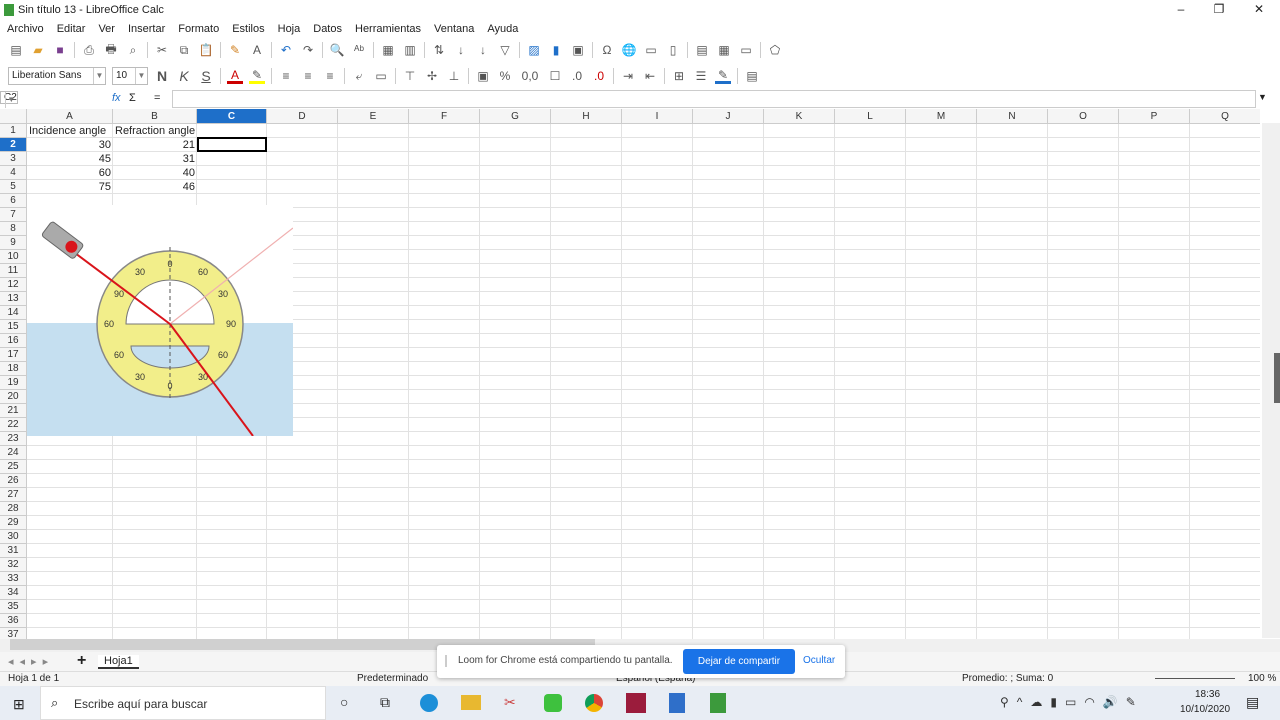 This screenshot has width=1280, height=720. What do you see at coordinates (13, 579) in the screenshot?
I see `row-header-33: 33` at bounding box center [13, 579].